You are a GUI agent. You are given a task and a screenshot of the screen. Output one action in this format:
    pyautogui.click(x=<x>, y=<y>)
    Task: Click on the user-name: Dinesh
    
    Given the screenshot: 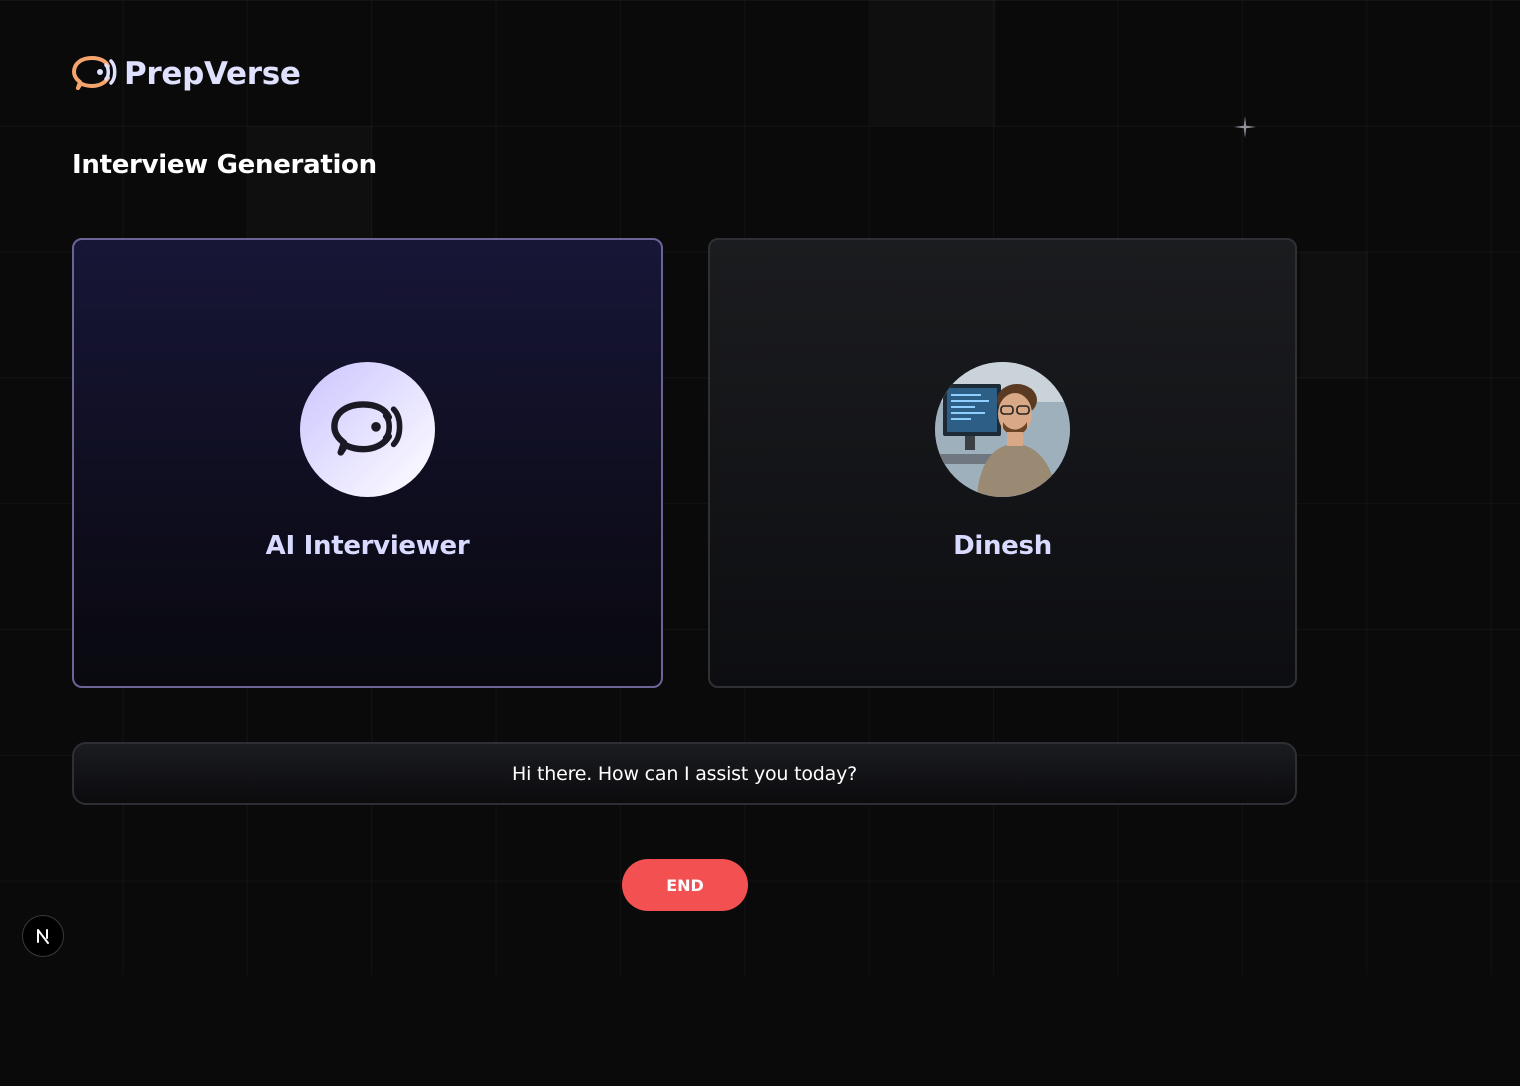 What is the action you would take?
    pyautogui.click(x=1002, y=546)
    